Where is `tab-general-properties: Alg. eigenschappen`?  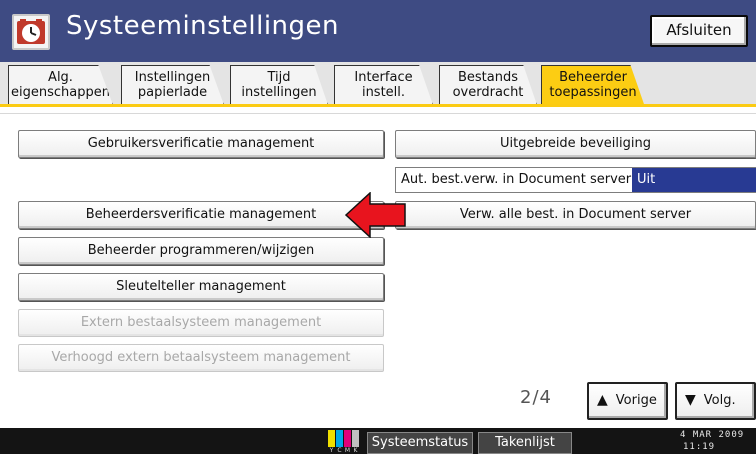
tab-general-properties: Alg. eigenschappen is located at coordinates (60, 85).